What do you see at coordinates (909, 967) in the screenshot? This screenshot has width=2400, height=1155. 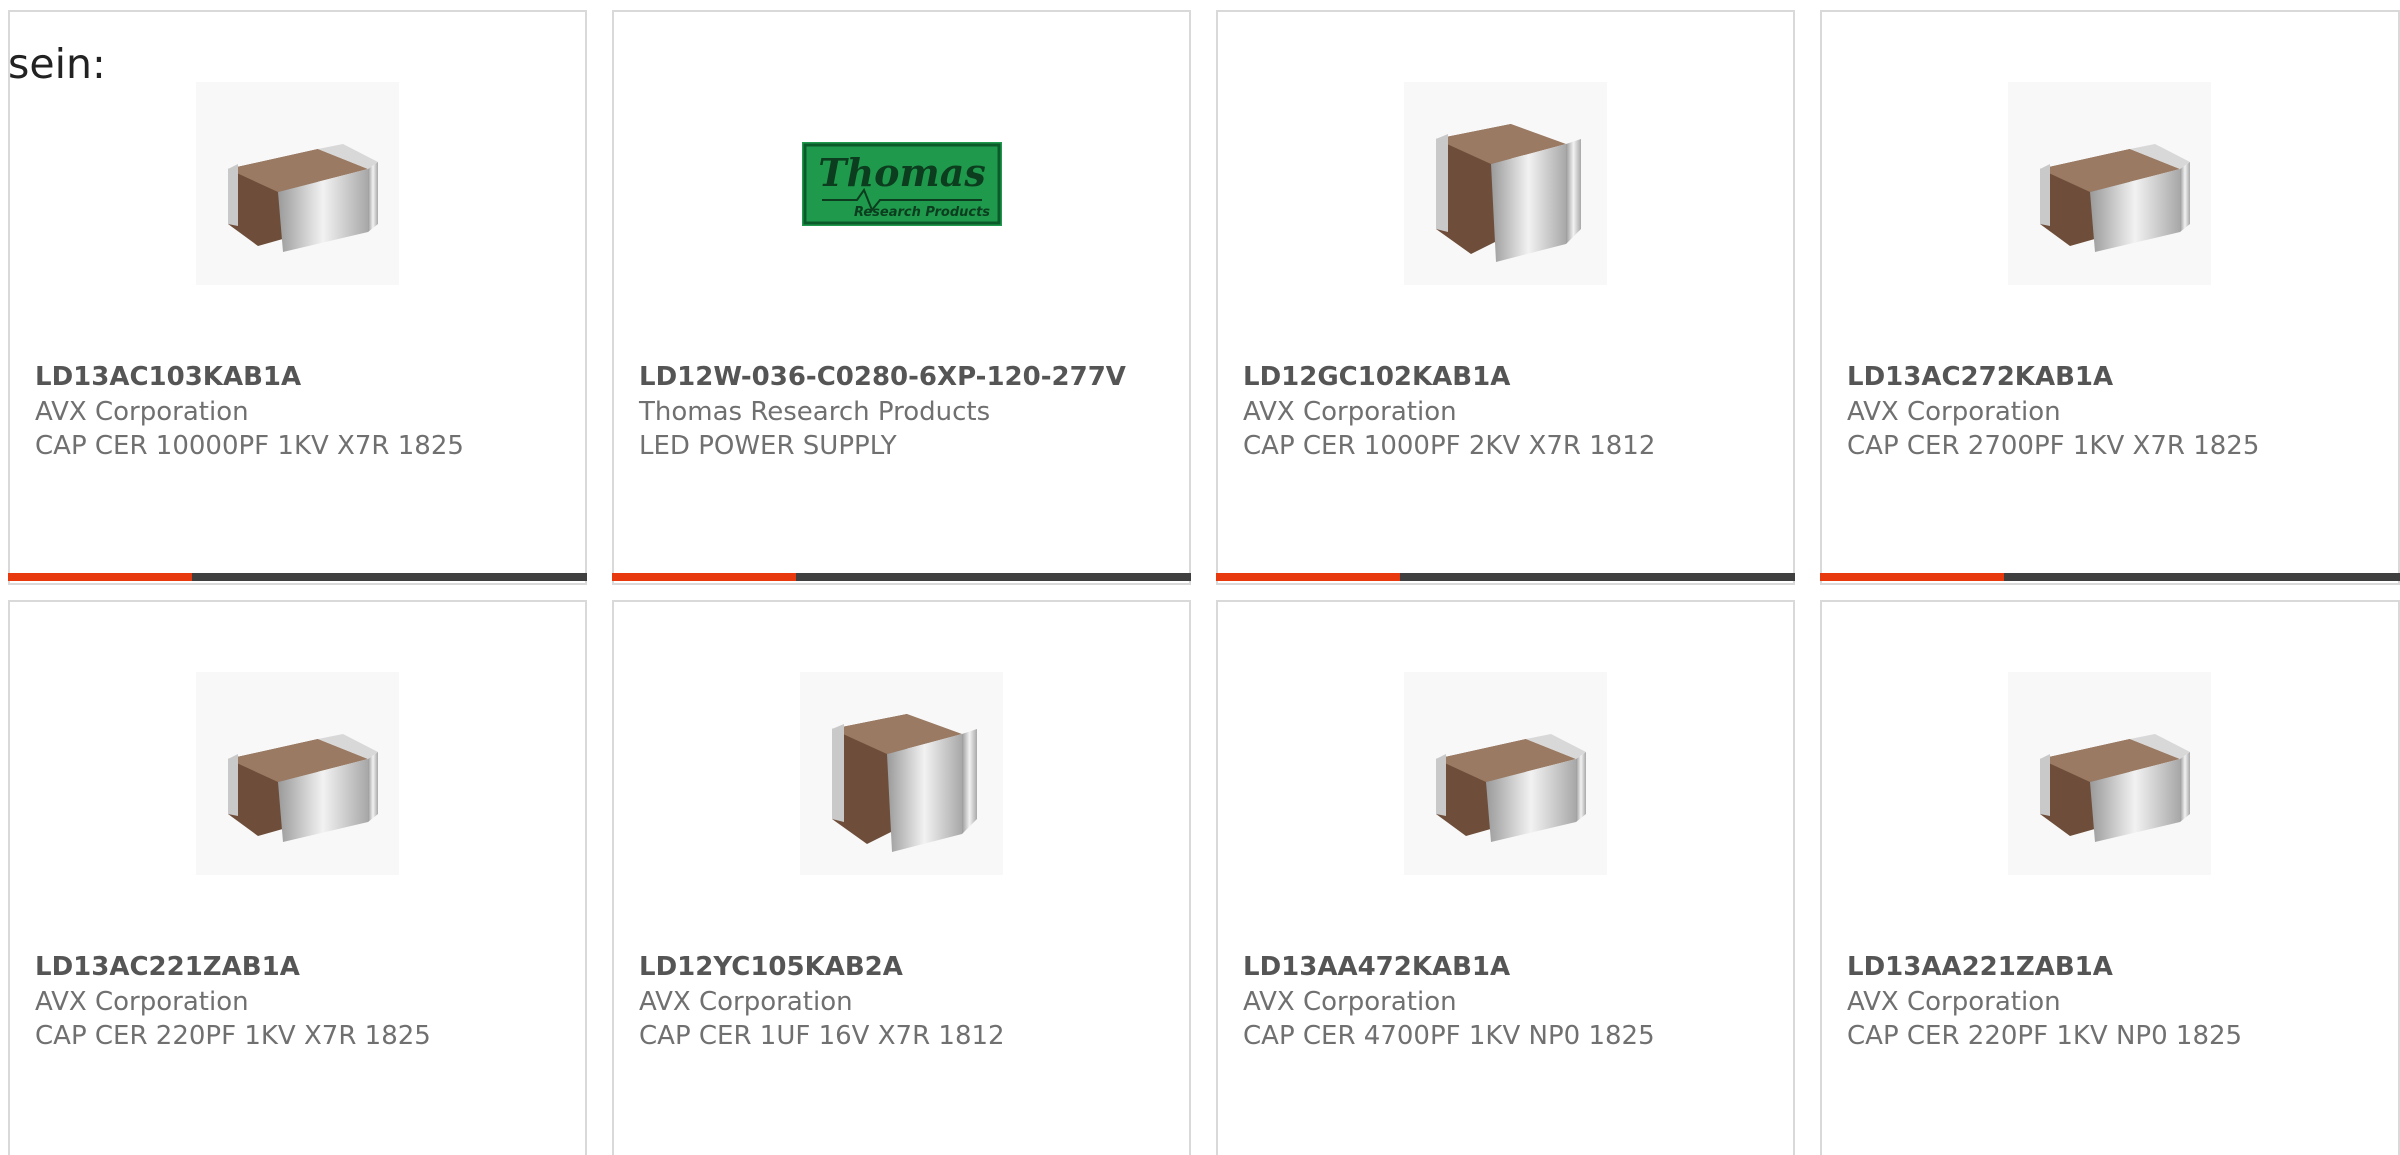 I see `part-number: LD12YC105KAB2A` at bounding box center [909, 967].